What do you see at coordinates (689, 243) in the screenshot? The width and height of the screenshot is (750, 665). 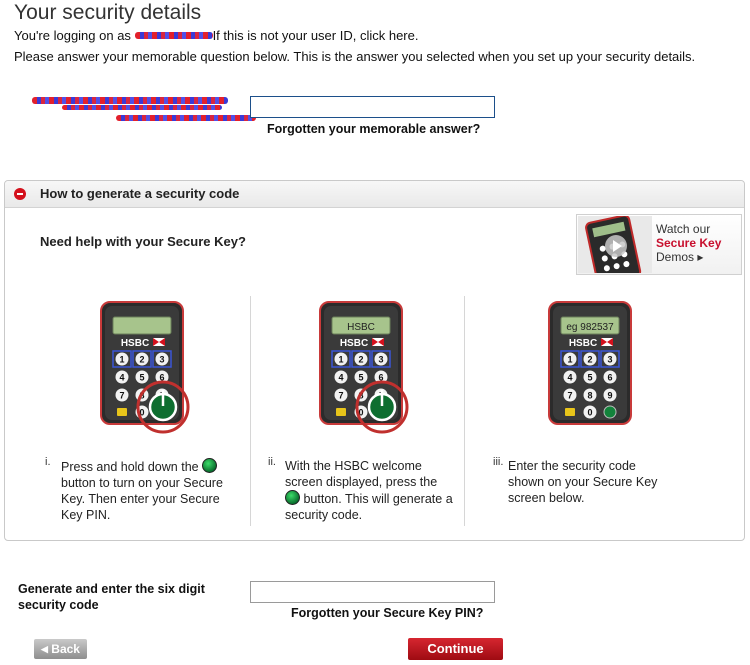 I see `demo-line-2: Secure Key` at bounding box center [689, 243].